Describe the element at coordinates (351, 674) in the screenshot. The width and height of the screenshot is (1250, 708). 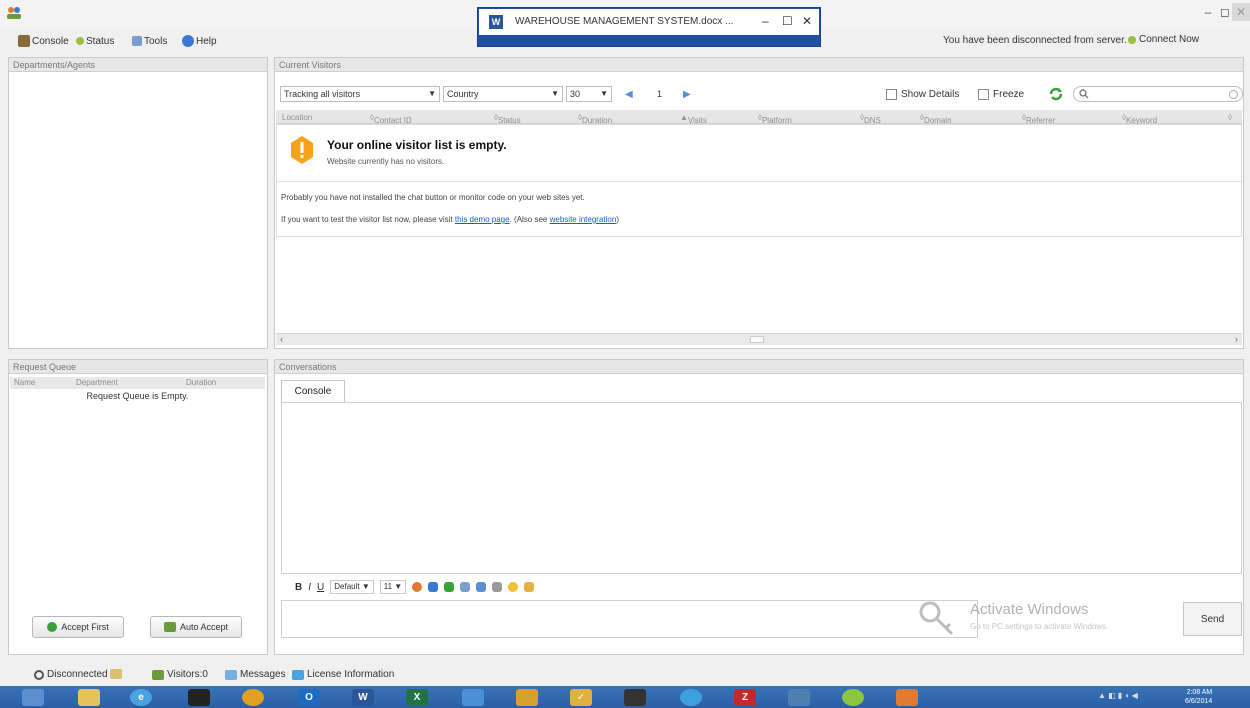
I see `license-label: License Information` at that location.